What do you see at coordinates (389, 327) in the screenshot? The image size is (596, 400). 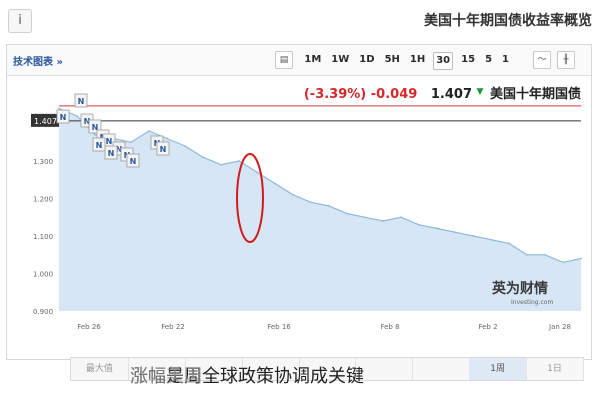 I see `x-tick-label: Feb 8` at bounding box center [389, 327].